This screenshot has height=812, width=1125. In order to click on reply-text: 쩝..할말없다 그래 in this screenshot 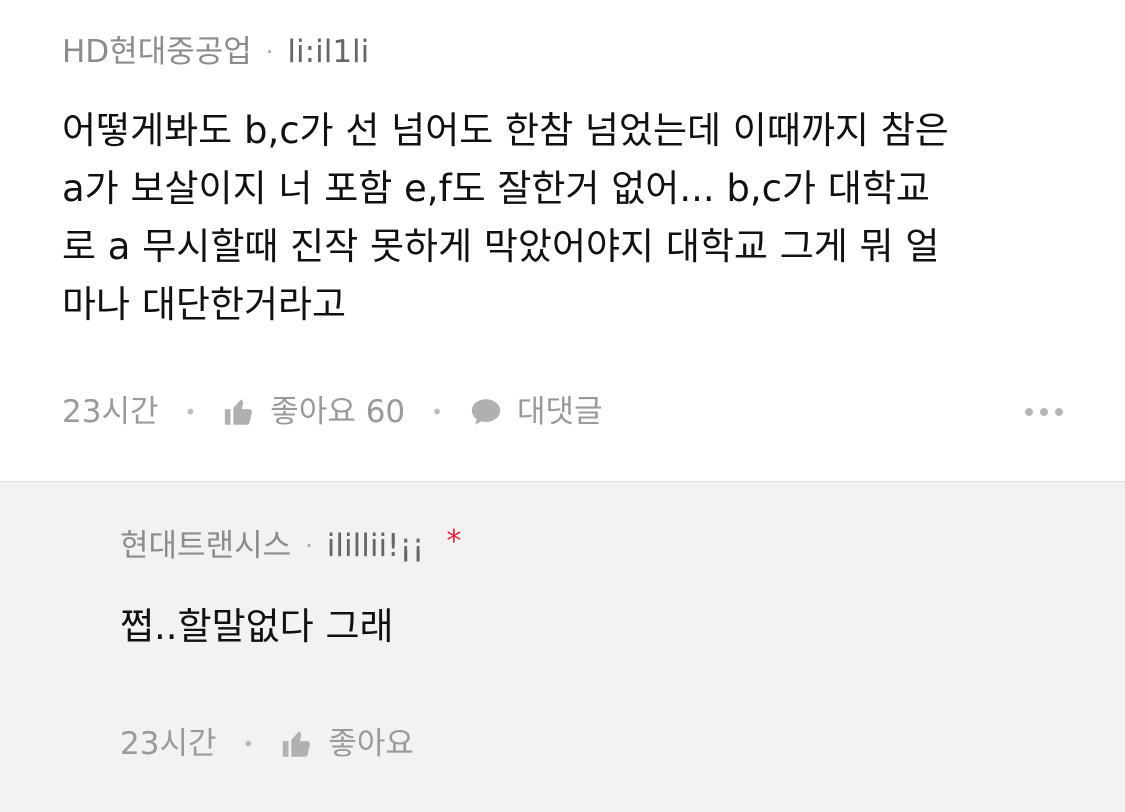, I will do `click(257, 626)`.